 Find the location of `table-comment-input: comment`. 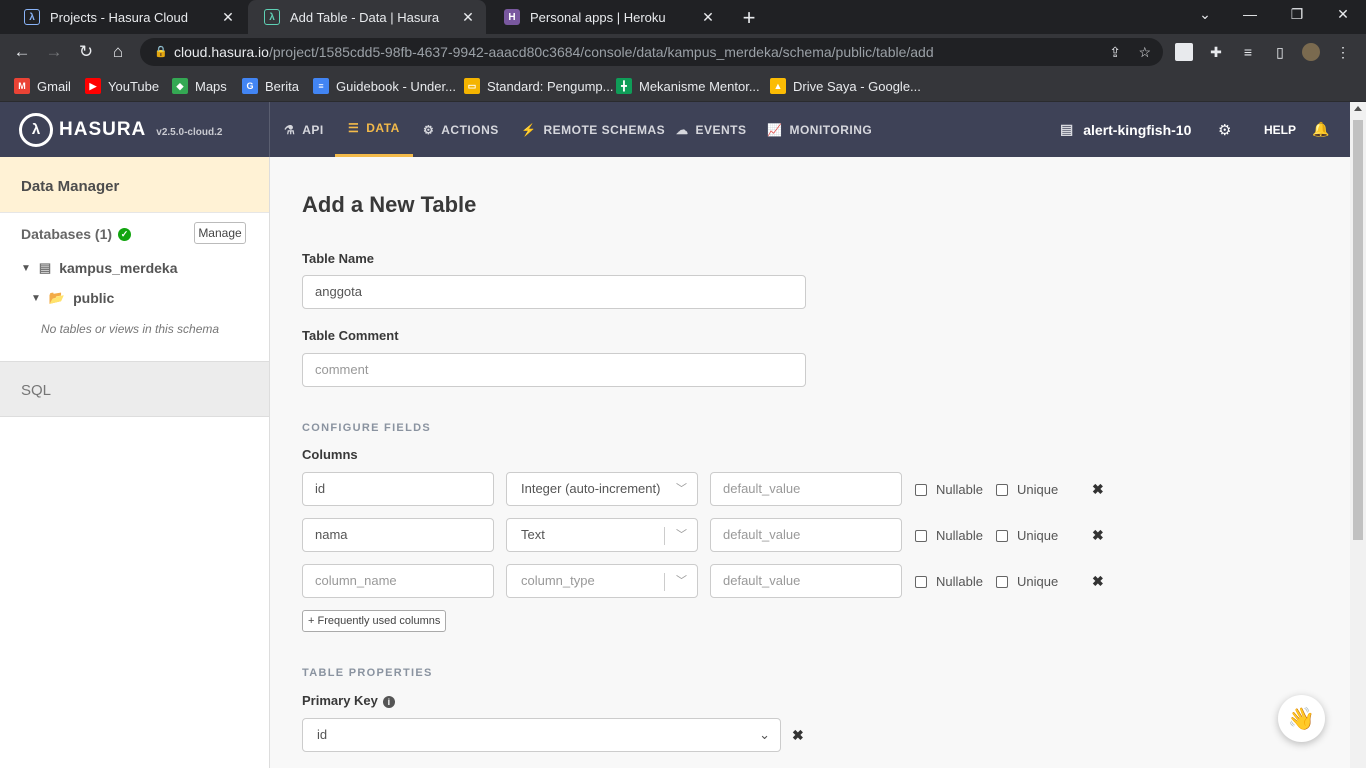

table-comment-input: comment is located at coordinates (554, 370).